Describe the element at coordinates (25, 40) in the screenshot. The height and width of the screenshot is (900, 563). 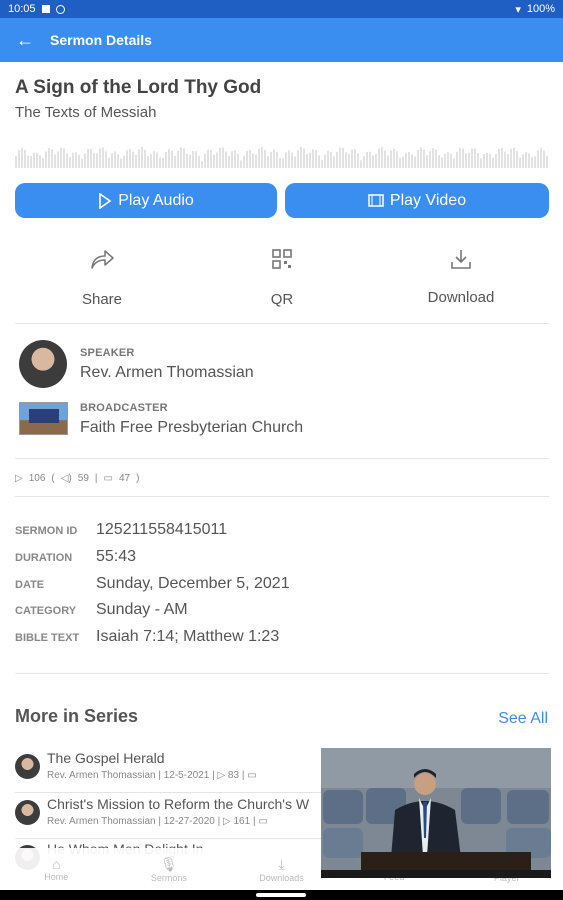
I see `back-arrow-icon: ←` at that location.